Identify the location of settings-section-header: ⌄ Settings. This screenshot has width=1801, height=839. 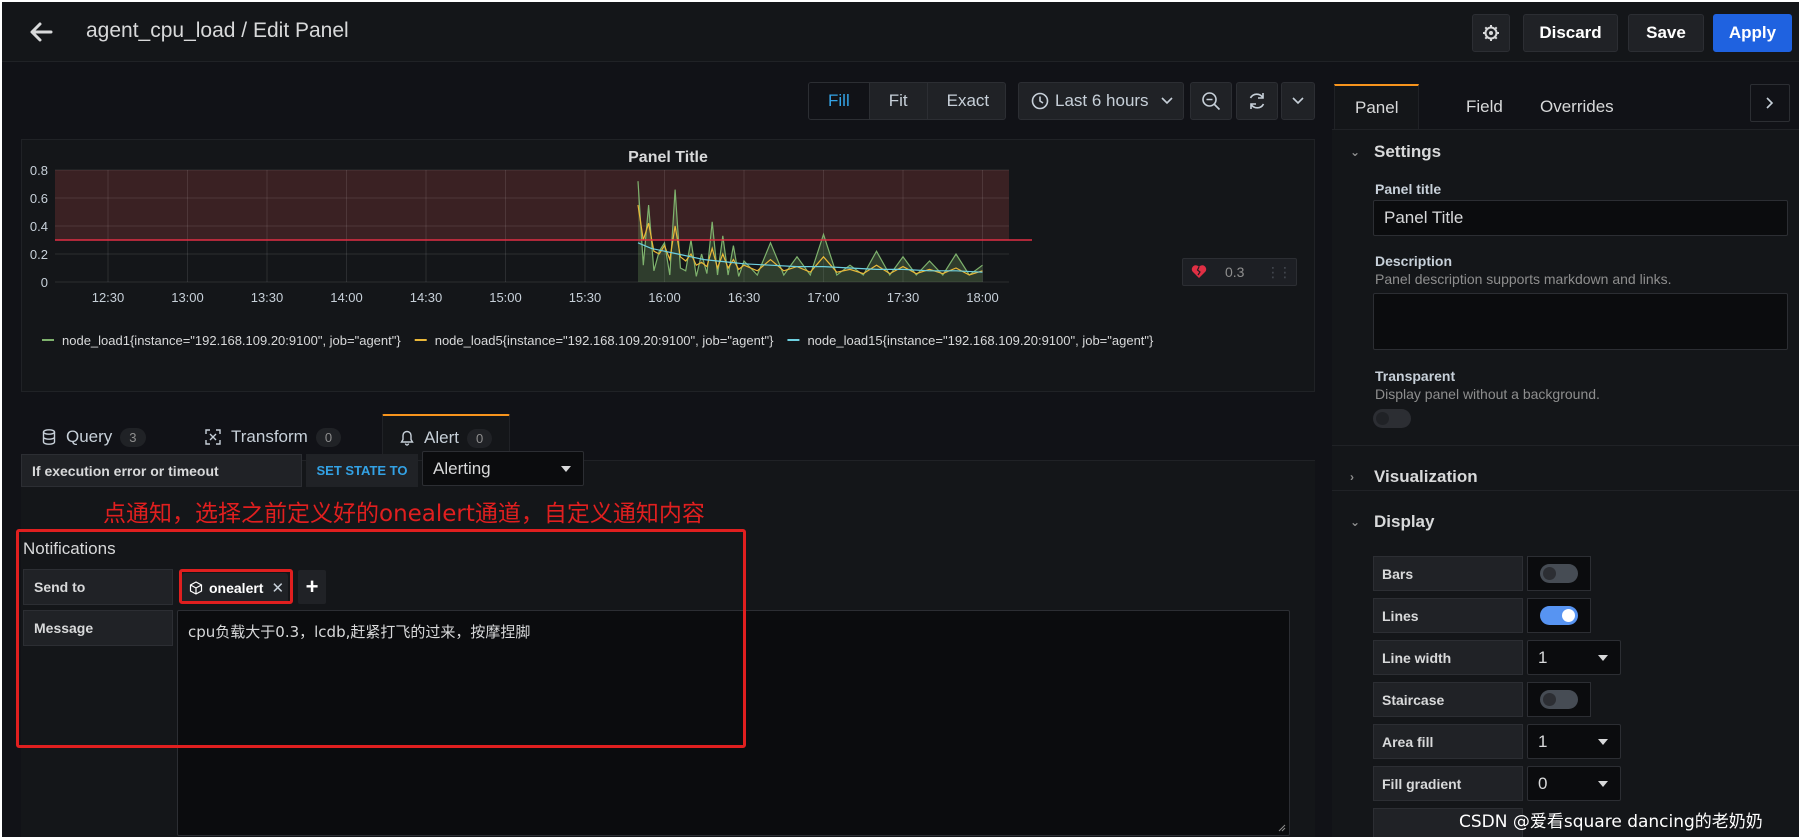
(1395, 152).